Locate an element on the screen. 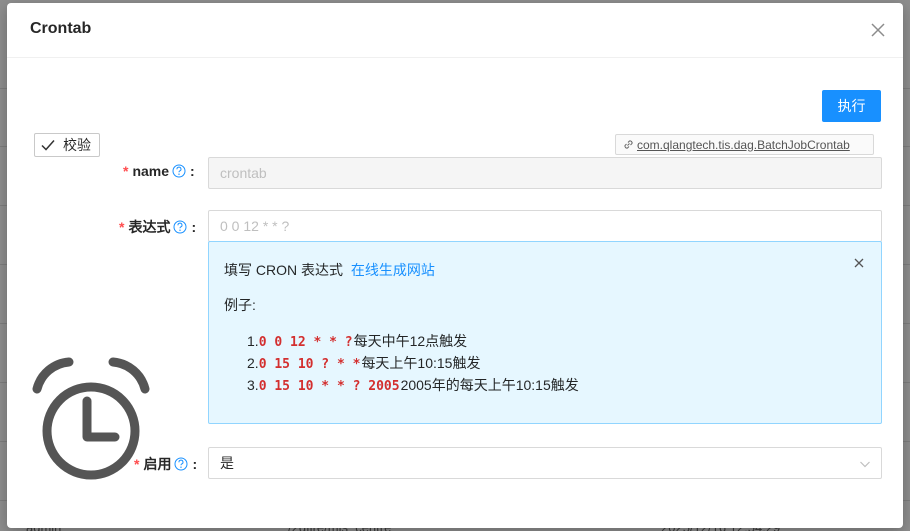 The image size is (910, 531). validate-button: 校验 is located at coordinates (67, 145).